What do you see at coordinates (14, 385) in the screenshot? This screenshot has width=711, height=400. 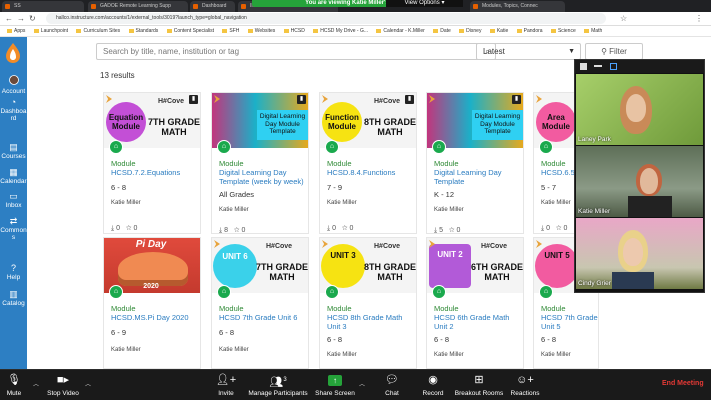 I see `mute-button: 🎙︎ Mute` at bounding box center [14, 385].